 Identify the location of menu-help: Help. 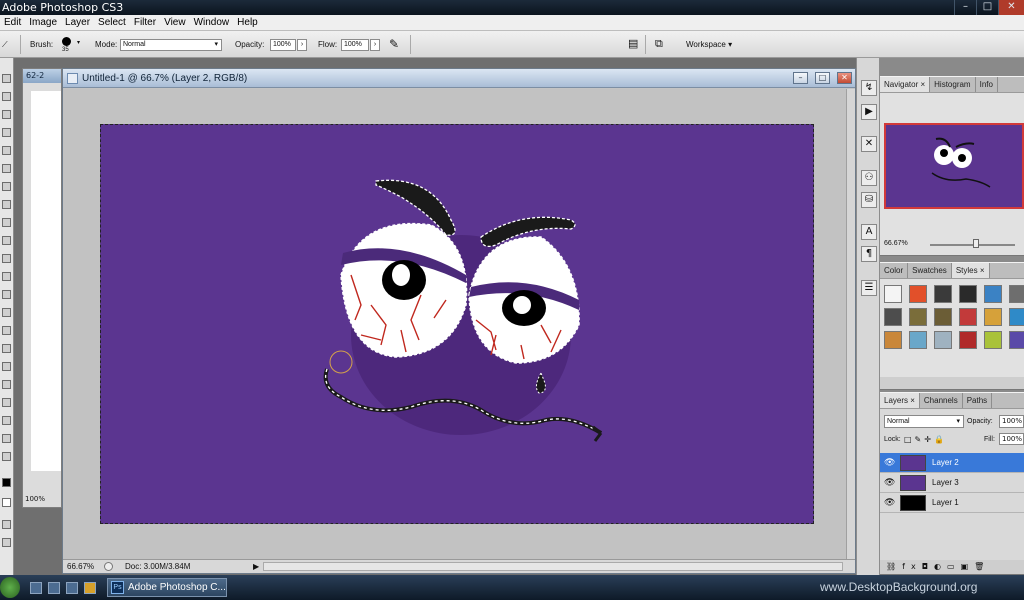
(247, 22).